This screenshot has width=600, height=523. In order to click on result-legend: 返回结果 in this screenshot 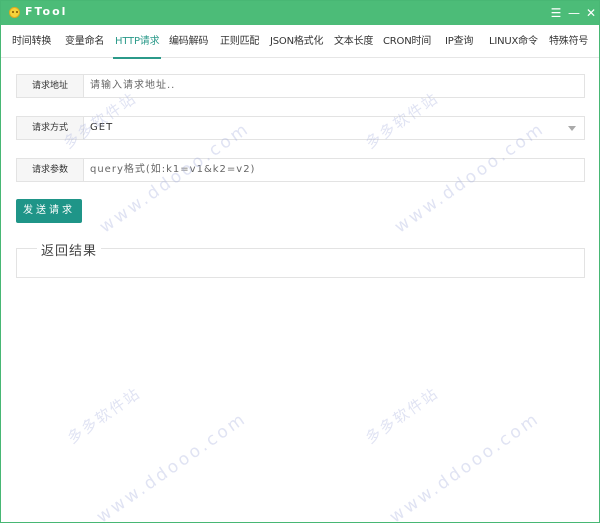, I will do `click(69, 249)`.